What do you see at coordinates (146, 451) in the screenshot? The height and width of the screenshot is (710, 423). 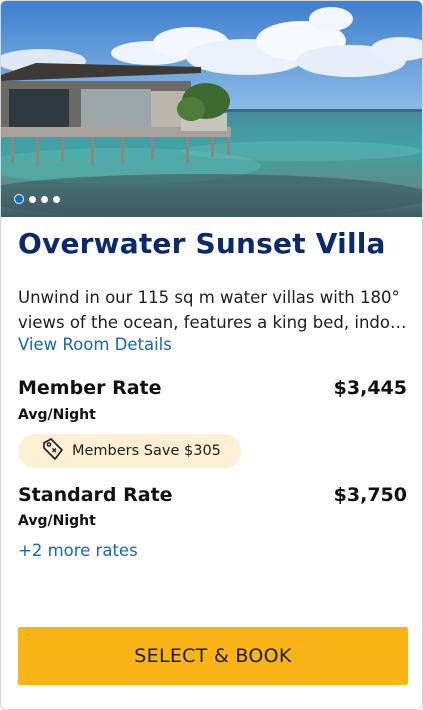 I see `member-savings-text: Members Save $305` at bounding box center [146, 451].